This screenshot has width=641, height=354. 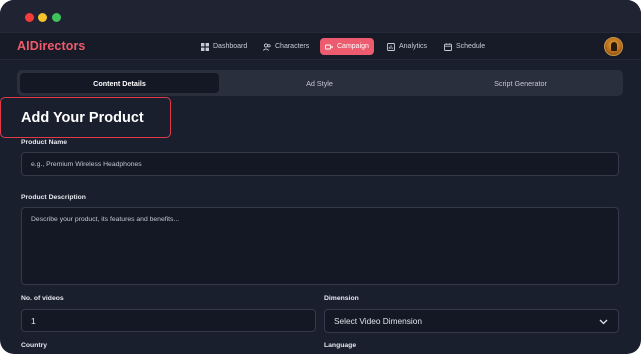 What do you see at coordinates (292, 46) in the screenshot?
I see `nav-item-label: Characters` at bounding box center [292, 46].